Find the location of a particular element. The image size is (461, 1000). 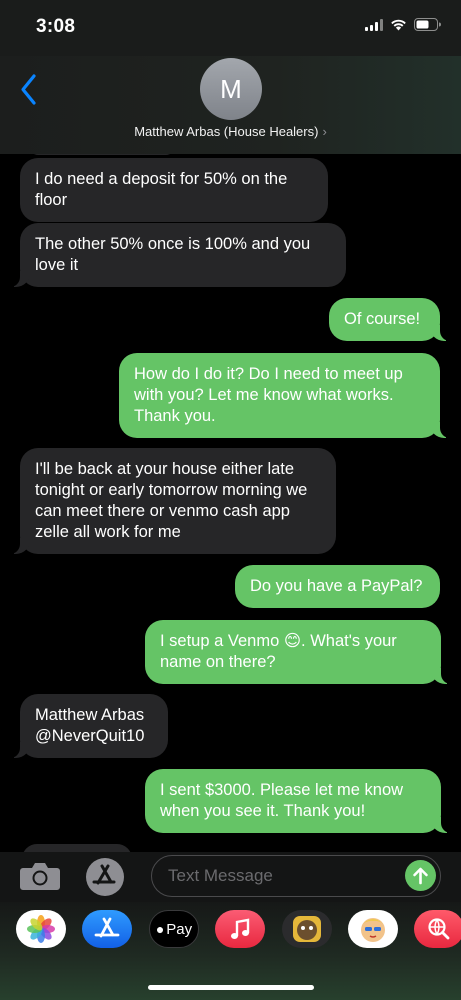

message-bubble-incoming: Matthew Arbas @NeverQuit10 is located at coordinates (88, 726).